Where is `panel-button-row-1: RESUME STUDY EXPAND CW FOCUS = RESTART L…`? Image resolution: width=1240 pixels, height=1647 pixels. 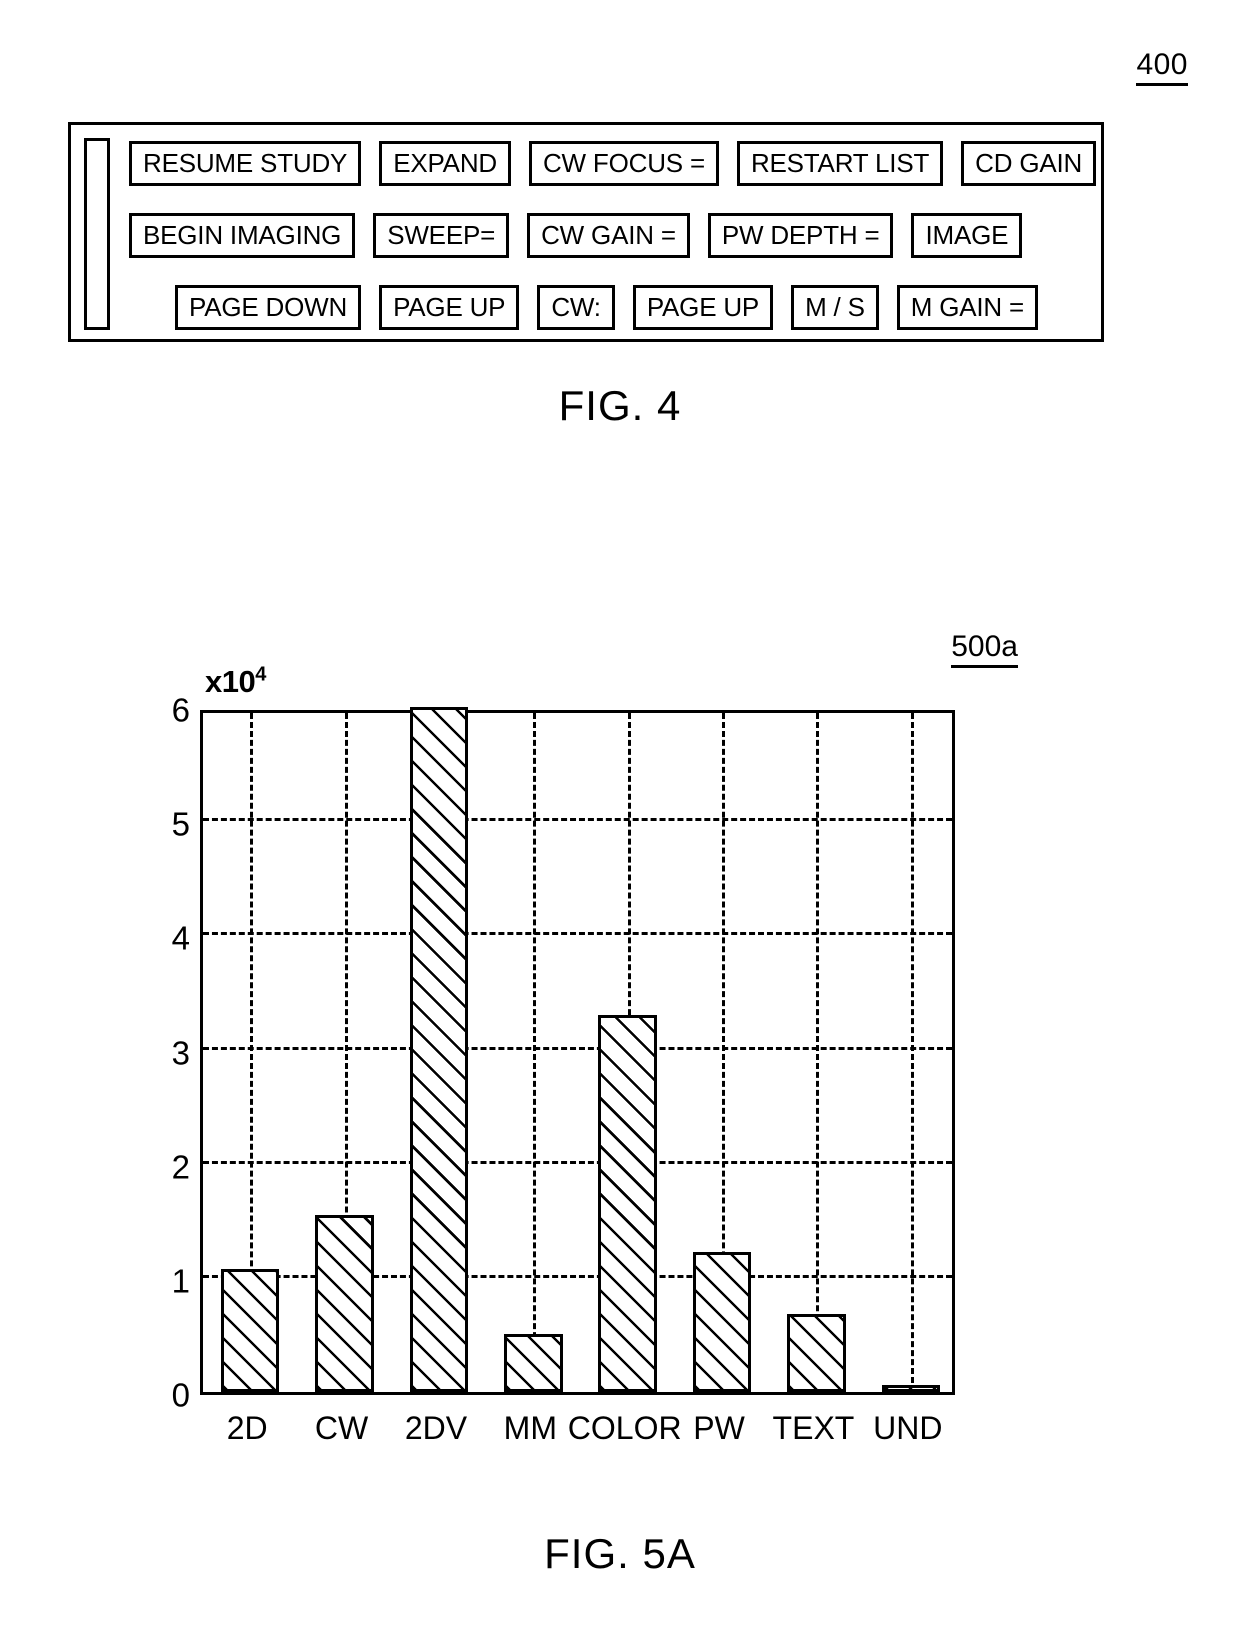 panel-button-row-1: RESUME STUDY EXPAND CW FOCUS = RESTART L… is located at coordinates (613, 163).